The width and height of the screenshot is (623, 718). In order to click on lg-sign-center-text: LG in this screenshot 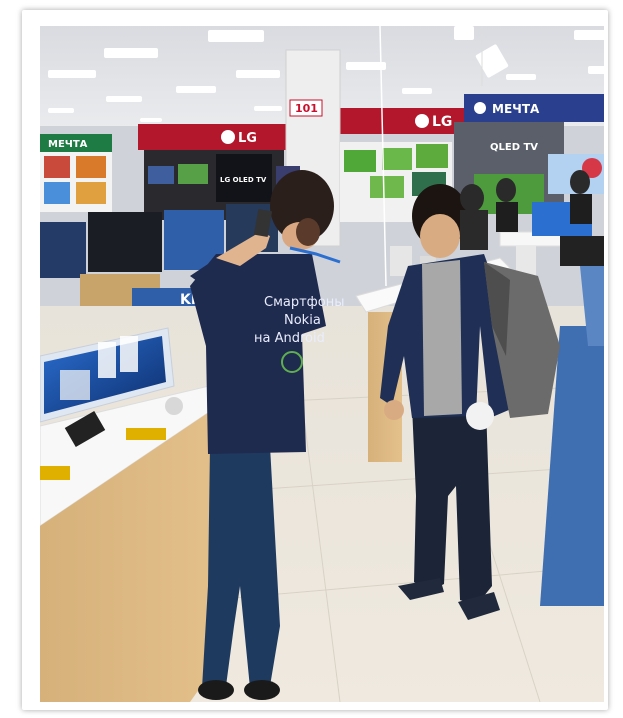, I will do `click(247, 138)`.